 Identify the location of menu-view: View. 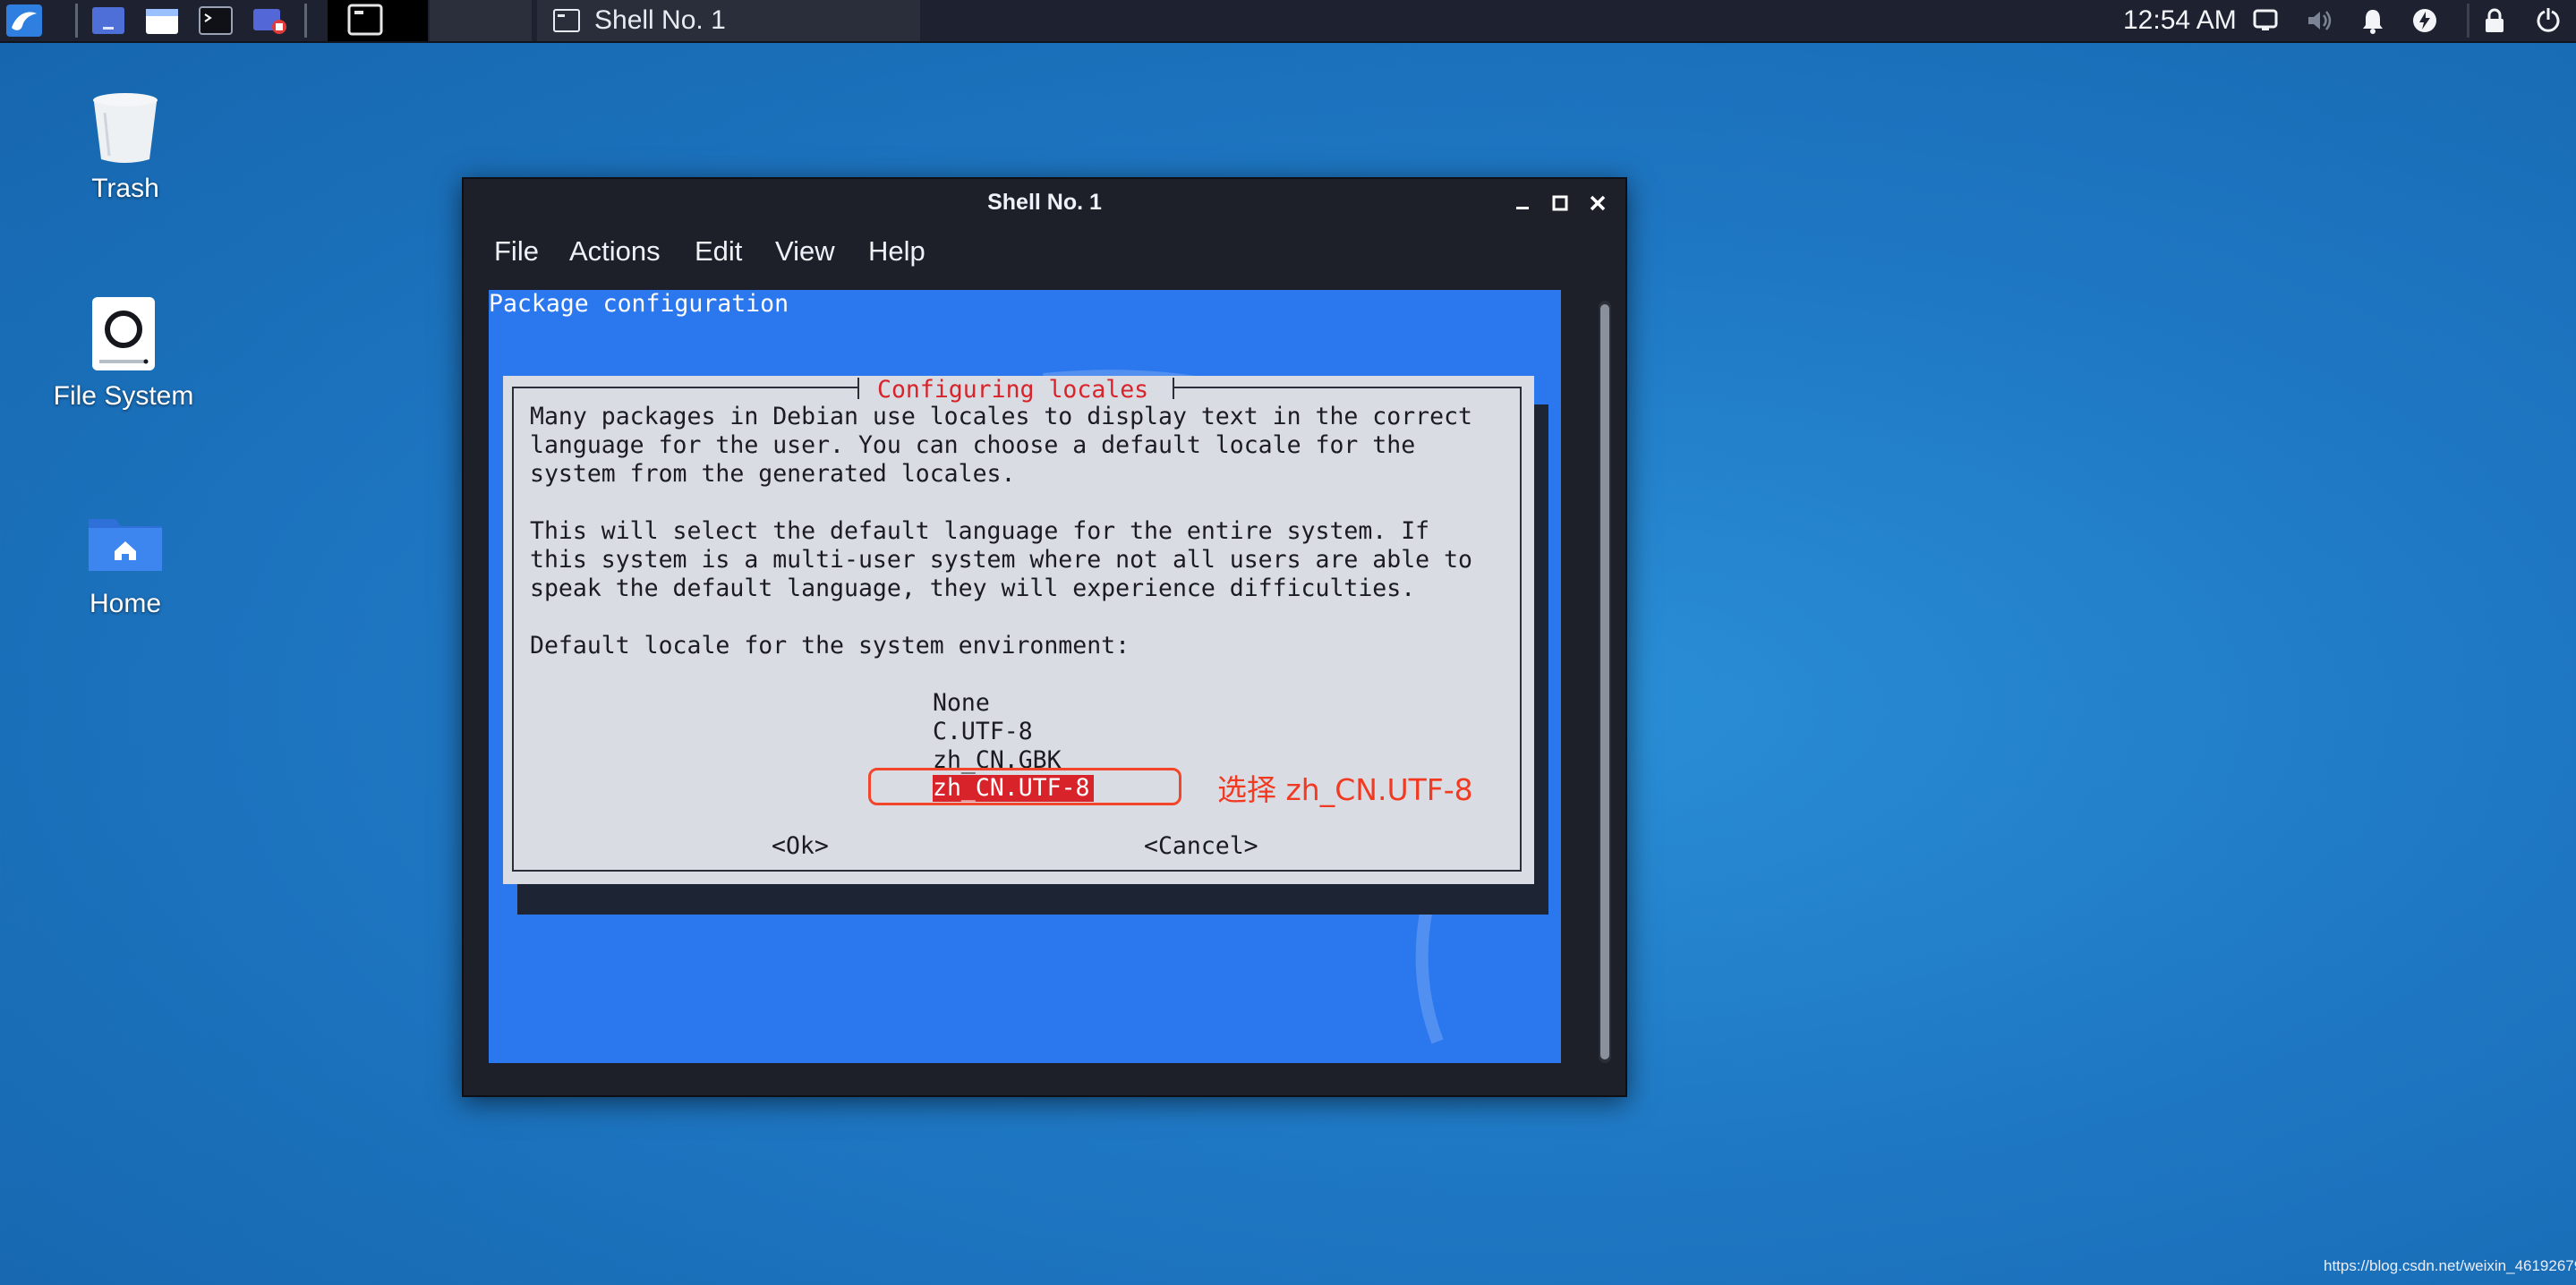
(805, 251).